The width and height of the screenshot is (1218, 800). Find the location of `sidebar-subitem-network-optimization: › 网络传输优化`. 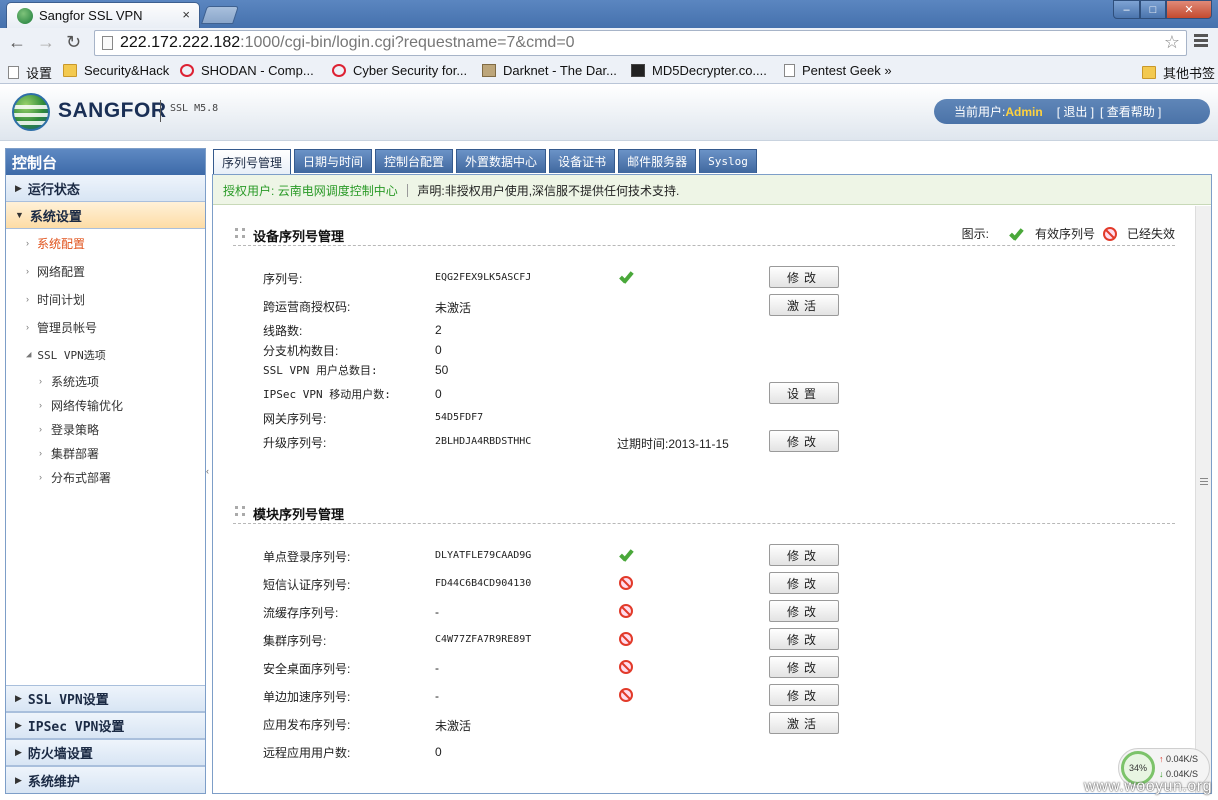

sidebar-subitem-network-optimization: › 网络传输优化 is located at coordinates (105, 405).